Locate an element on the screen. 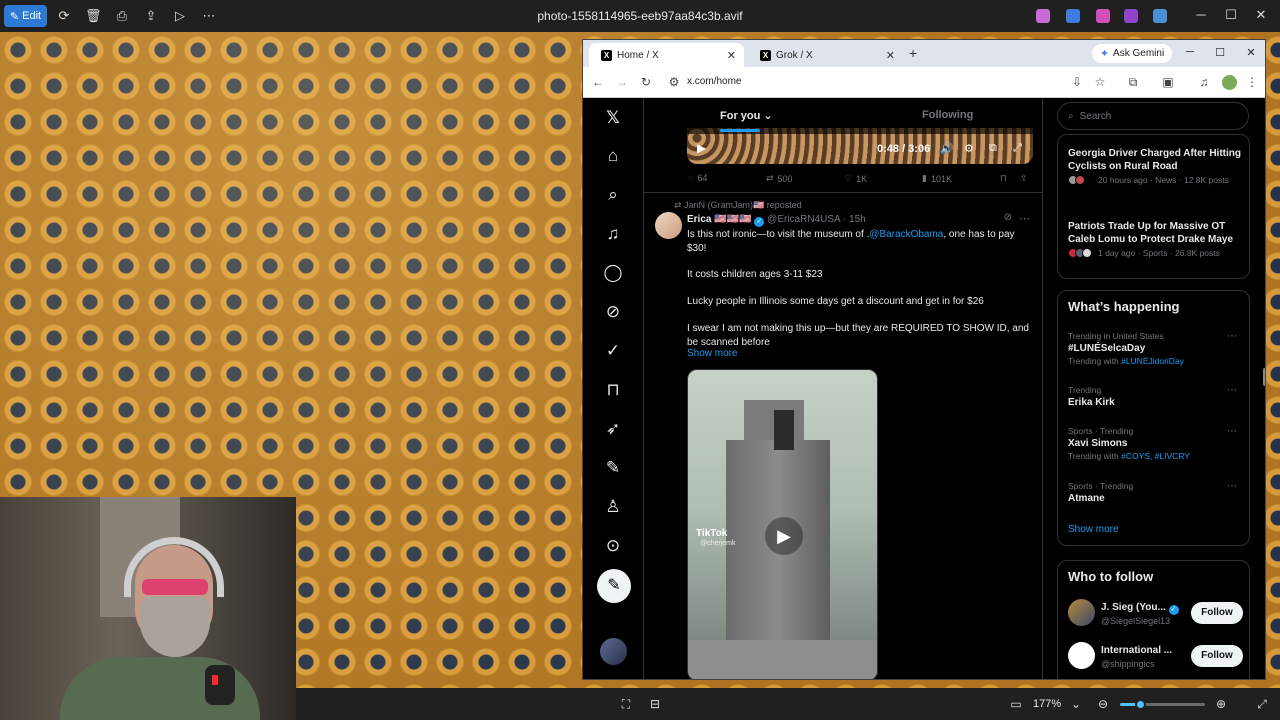  bookmarks-icon: ⊓ is located at coordinates (613, 390).